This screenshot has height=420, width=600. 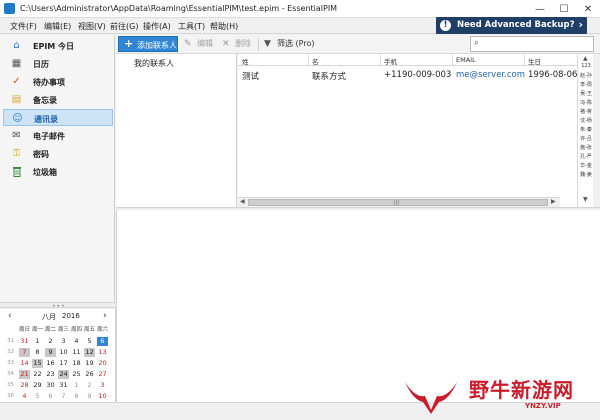 What do you see at coordinates (289, 44) in the screenshot?
I see `filter-button: ▼ 筛选 (Pro)` at bounding box center [289, 44].